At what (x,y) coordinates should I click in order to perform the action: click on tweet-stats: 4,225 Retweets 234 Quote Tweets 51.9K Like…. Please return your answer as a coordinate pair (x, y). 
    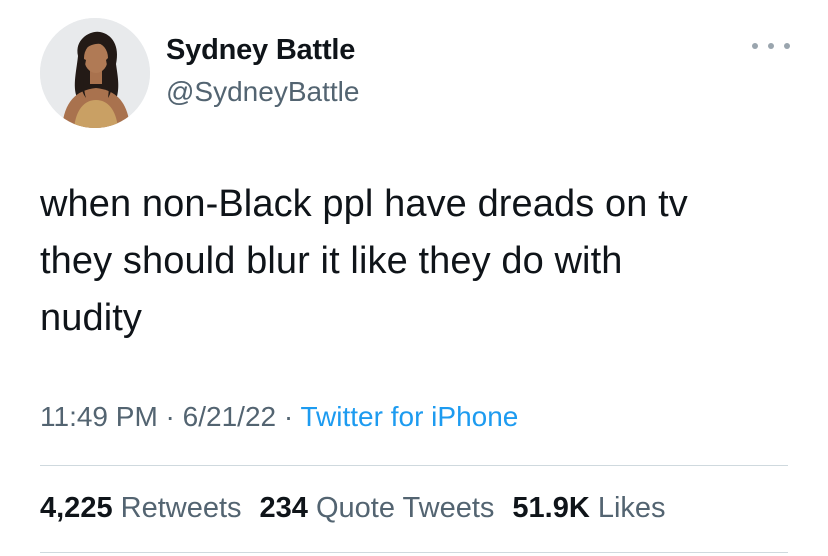
    Looking at the image, I should click on (362, 508).